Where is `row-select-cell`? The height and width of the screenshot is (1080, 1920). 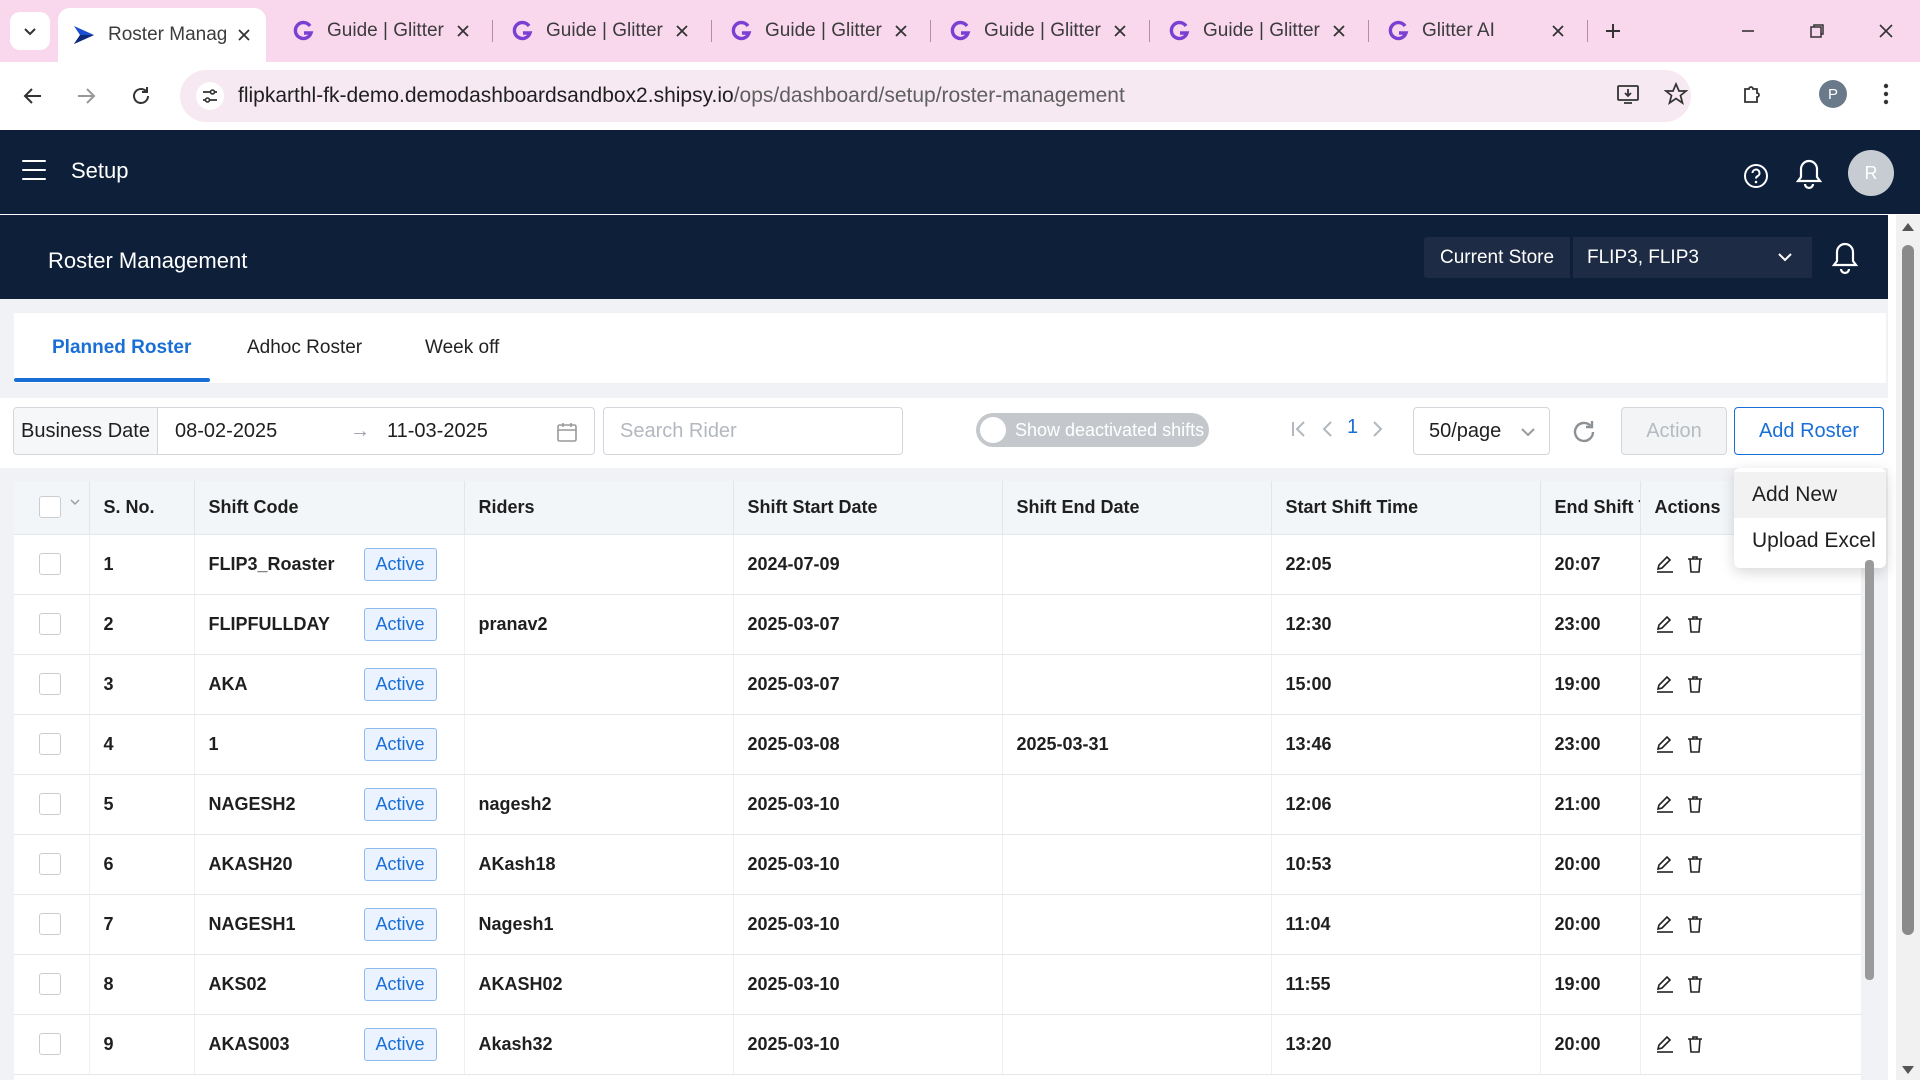 row-select-cell is located at coordinates (52, 804).